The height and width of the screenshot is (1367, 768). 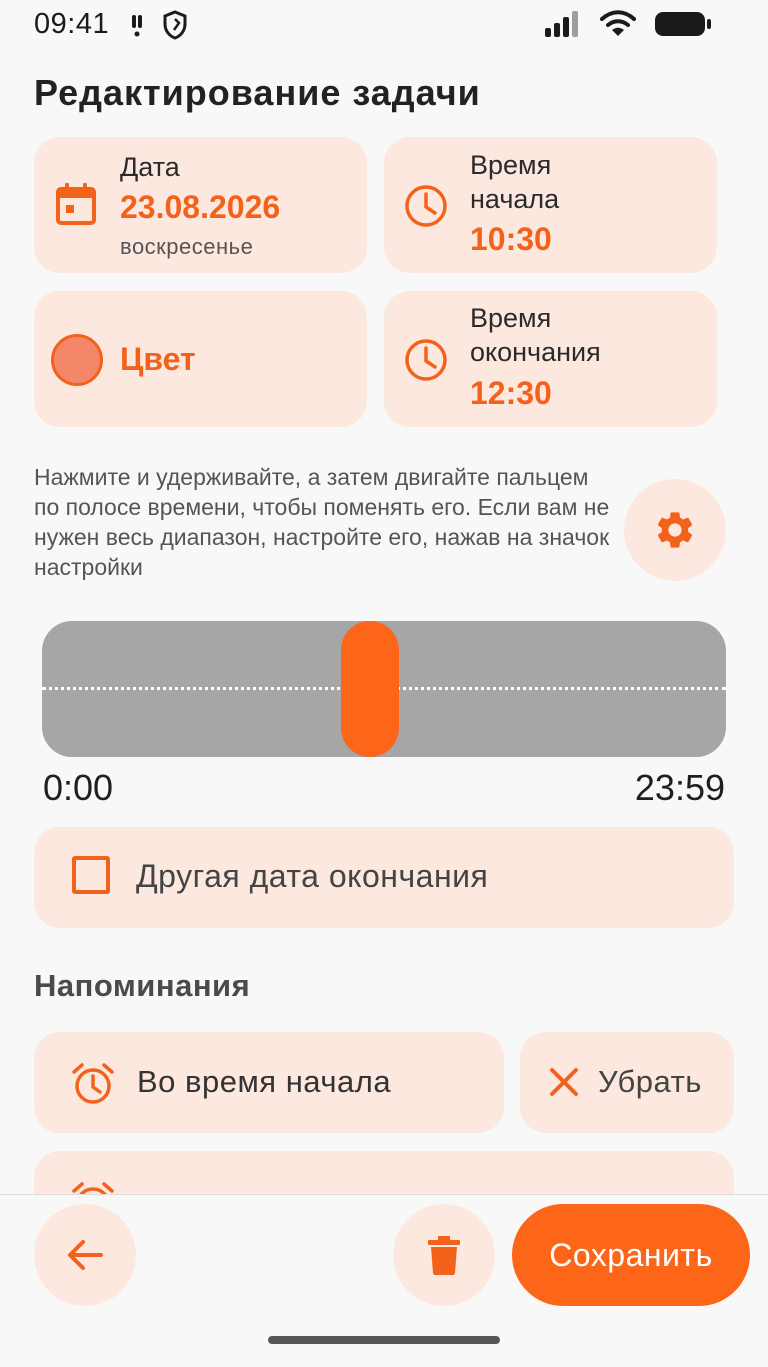 I want to click on remove-reminder-button: Убрать, so click(x=627, y=1082).